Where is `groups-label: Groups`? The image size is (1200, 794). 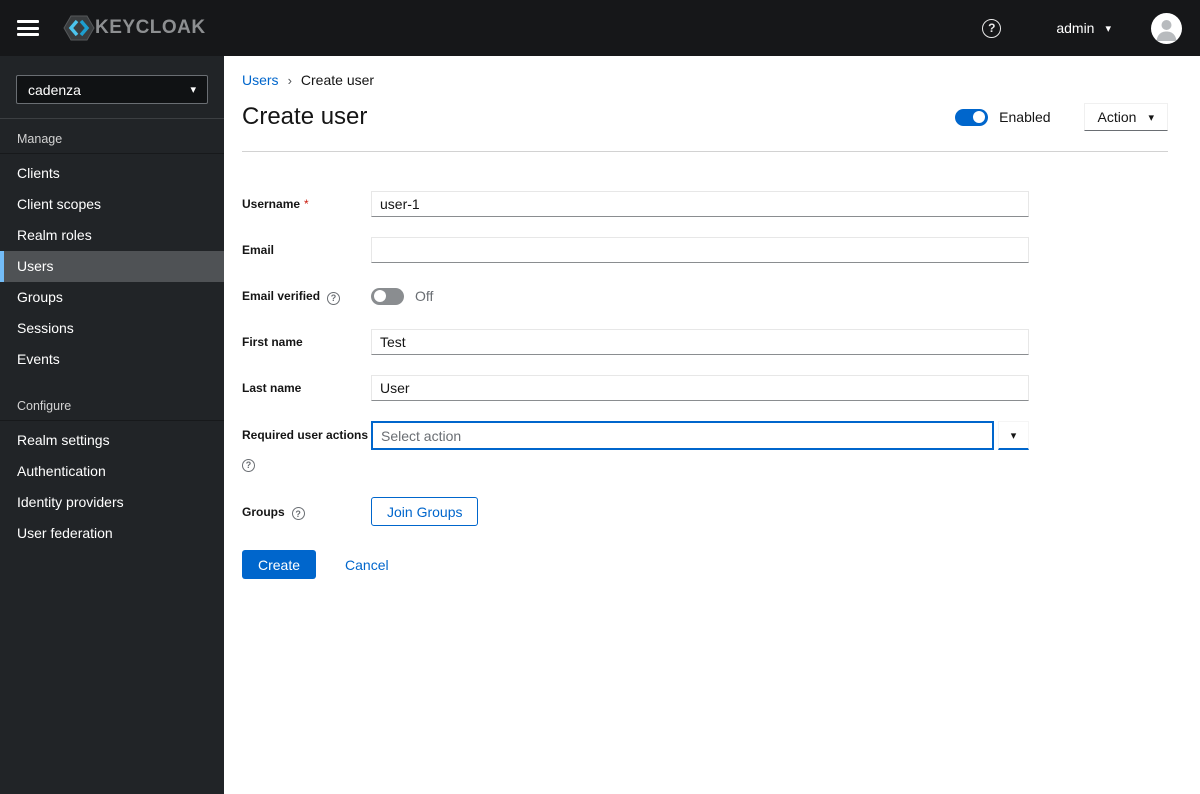 groups-label: Groups is located at coordinates (263, 511).